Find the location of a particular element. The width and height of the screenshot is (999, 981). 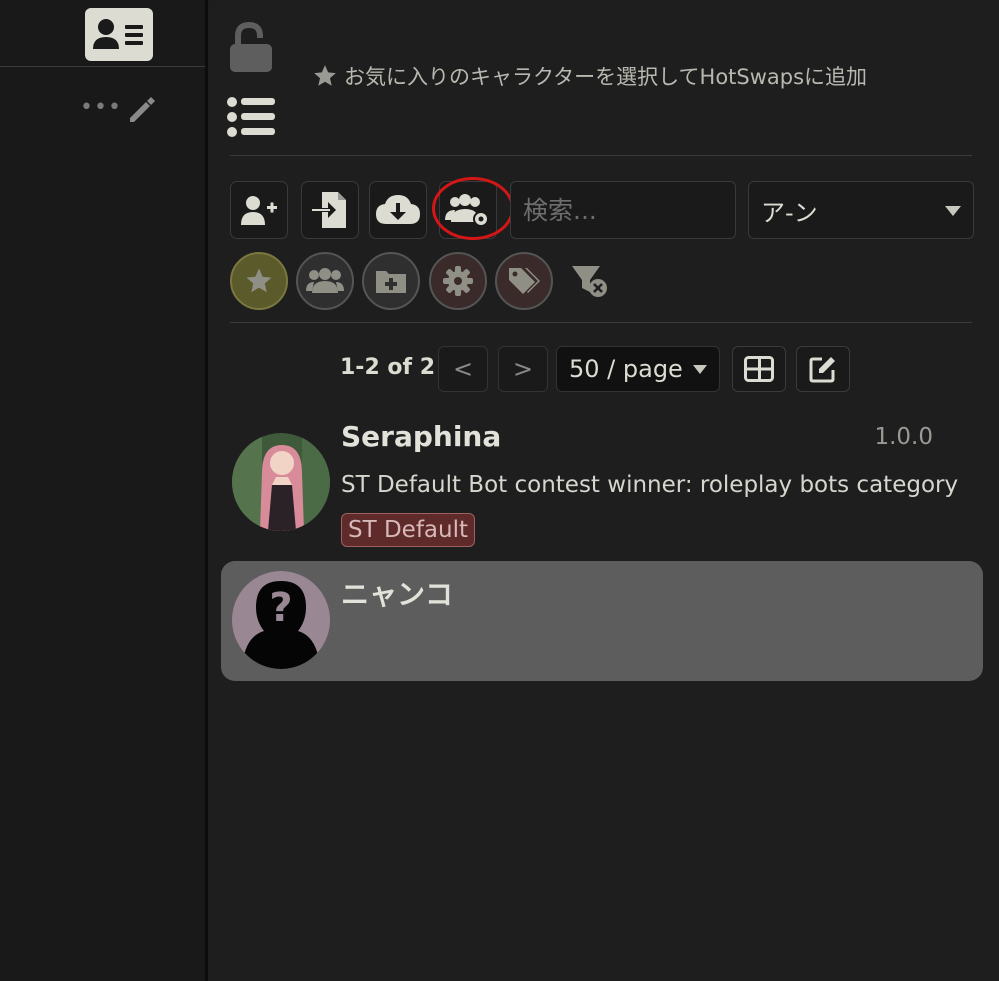

groups-filter-button is located at coordinates (325, 281).